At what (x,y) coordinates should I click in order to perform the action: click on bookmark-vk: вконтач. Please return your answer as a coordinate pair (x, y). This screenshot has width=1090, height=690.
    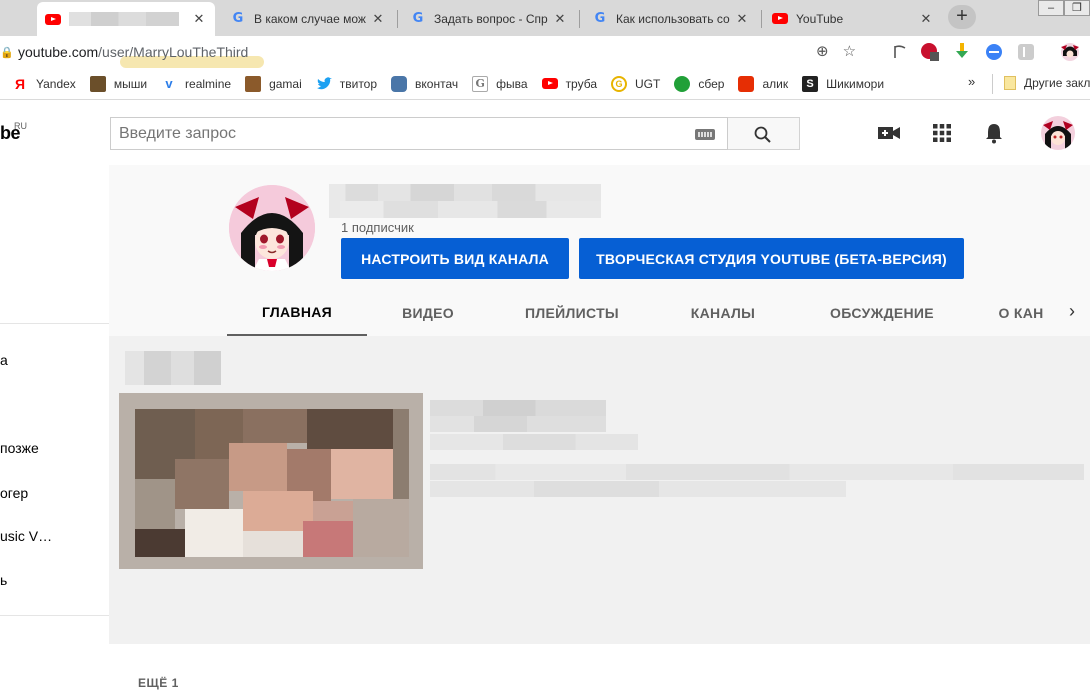
    Looking at the image, I should click on (425, 83).